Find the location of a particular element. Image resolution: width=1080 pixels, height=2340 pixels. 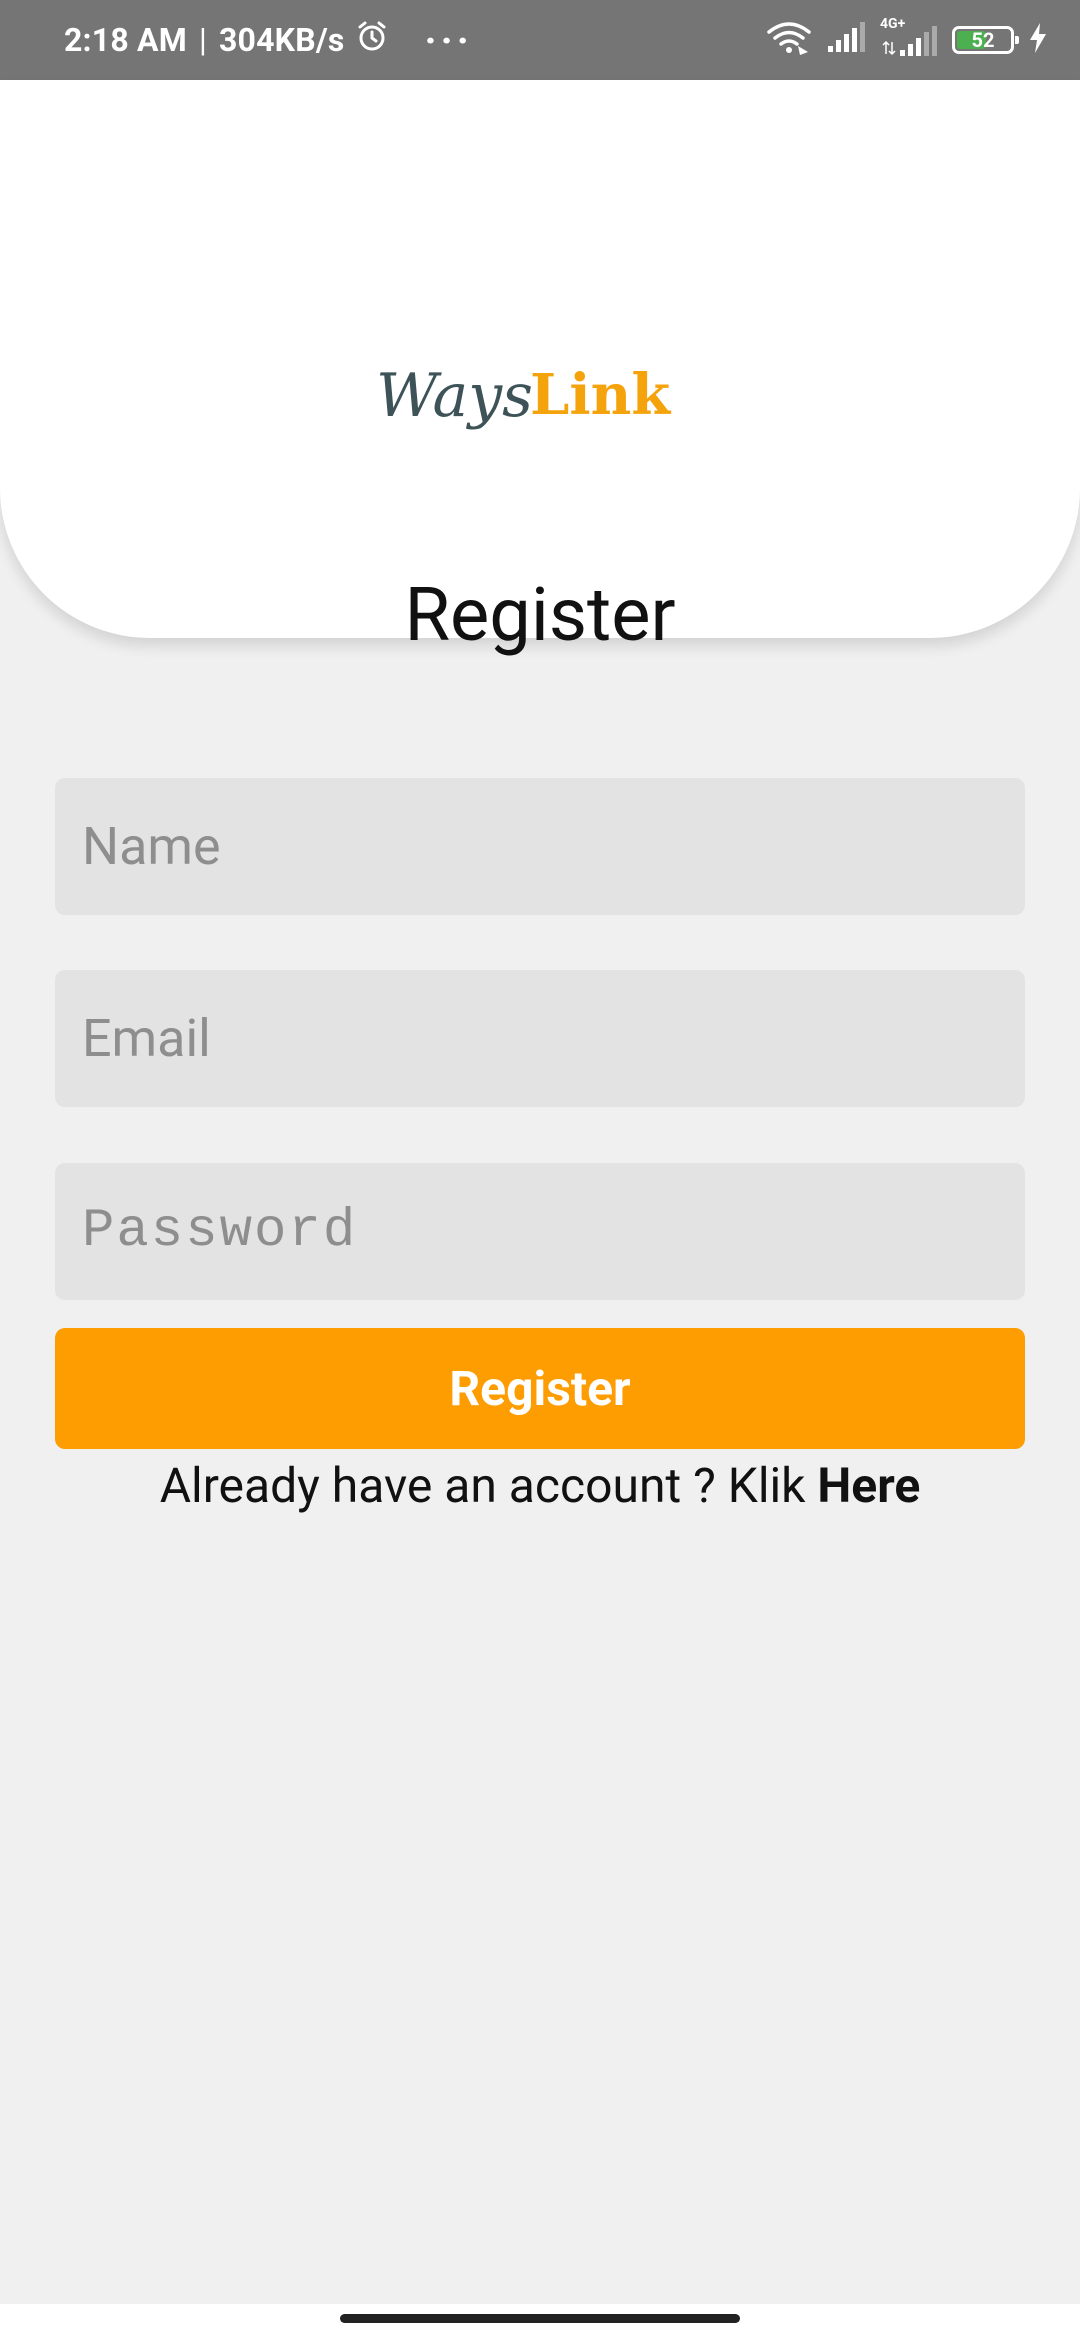

password-field is located at coordinates (540, 1231).